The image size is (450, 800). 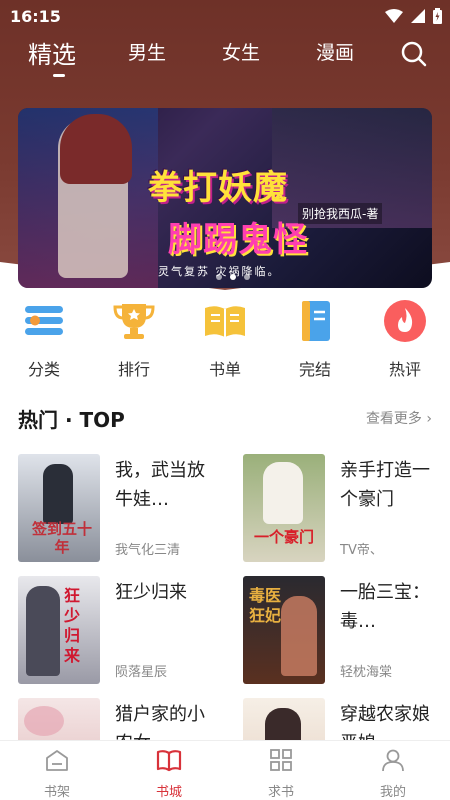 What do you see at coordinates (141, 672) in the screenshot?
I see `book-author: 陨落星辰` at bounding box center [141, 672].